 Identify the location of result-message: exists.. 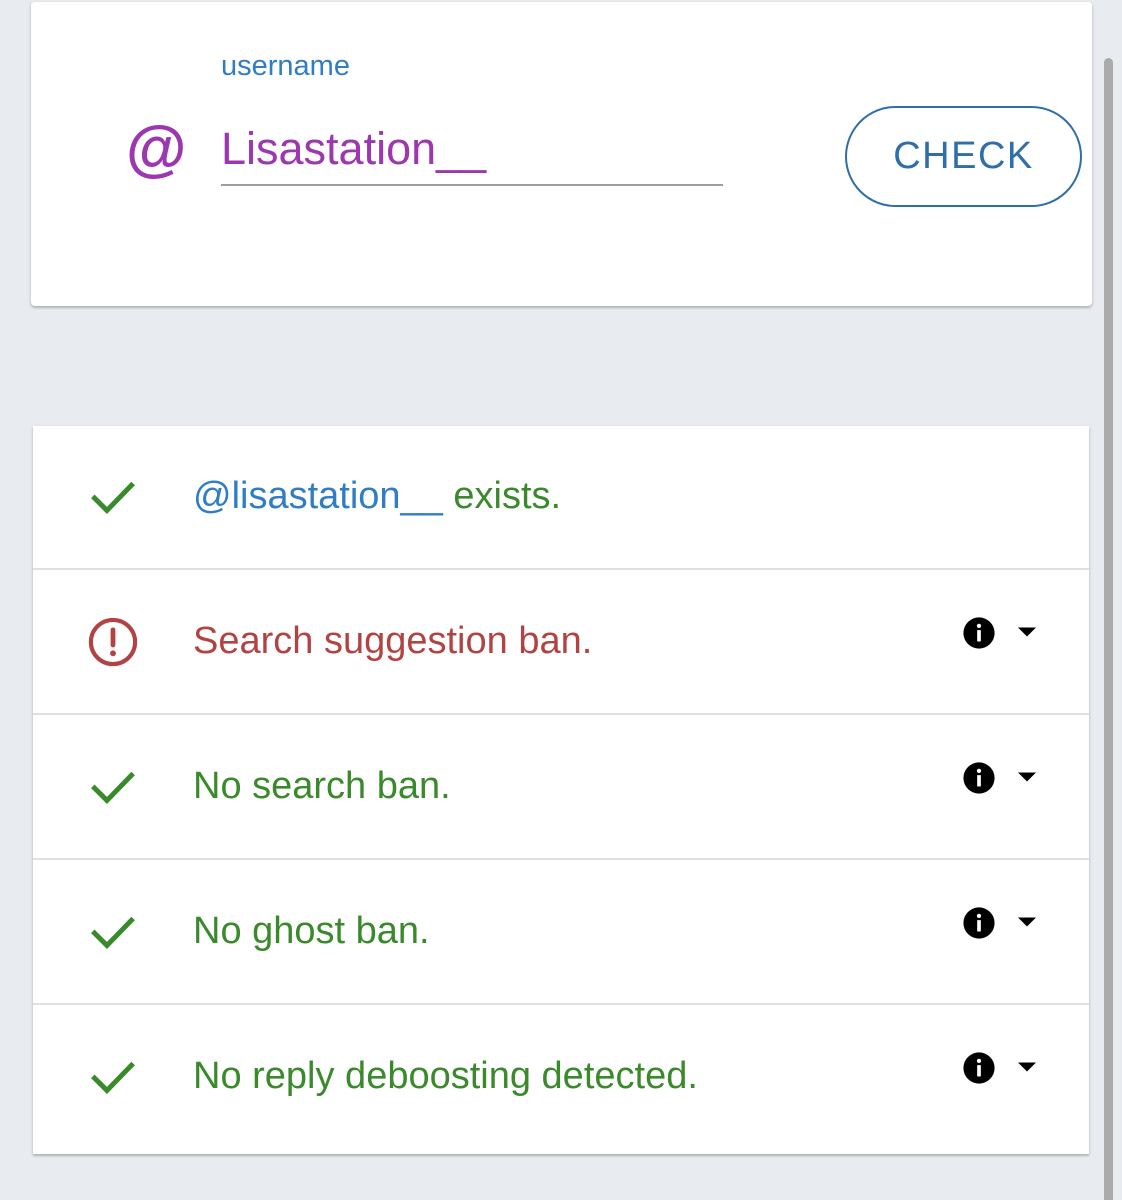
(502, 496).